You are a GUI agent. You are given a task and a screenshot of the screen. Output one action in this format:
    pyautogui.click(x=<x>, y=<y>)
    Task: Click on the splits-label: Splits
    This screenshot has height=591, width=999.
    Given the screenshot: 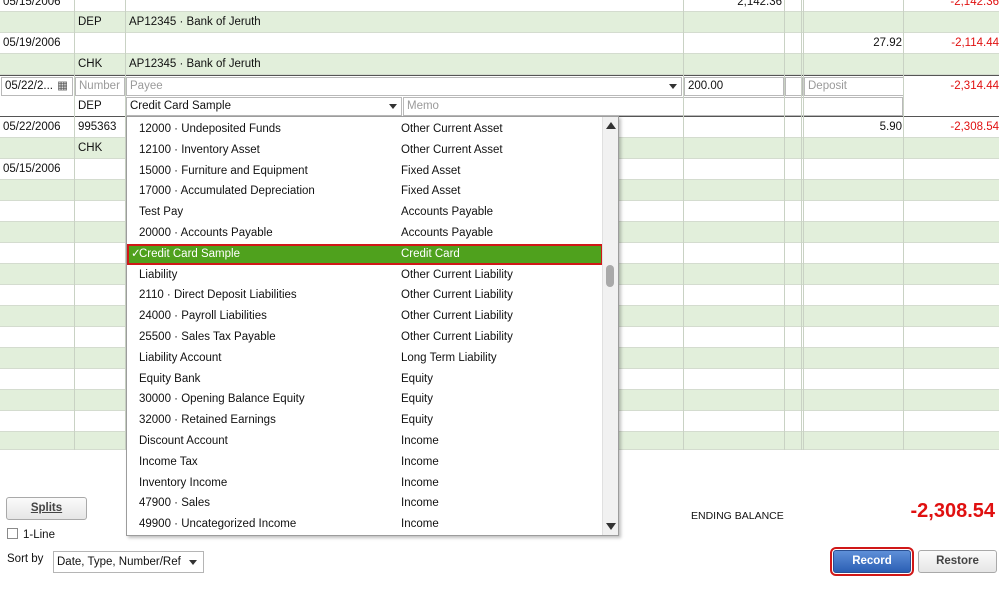 What is the action you would take?
    pyautogui.click(x=46, y=508)
    